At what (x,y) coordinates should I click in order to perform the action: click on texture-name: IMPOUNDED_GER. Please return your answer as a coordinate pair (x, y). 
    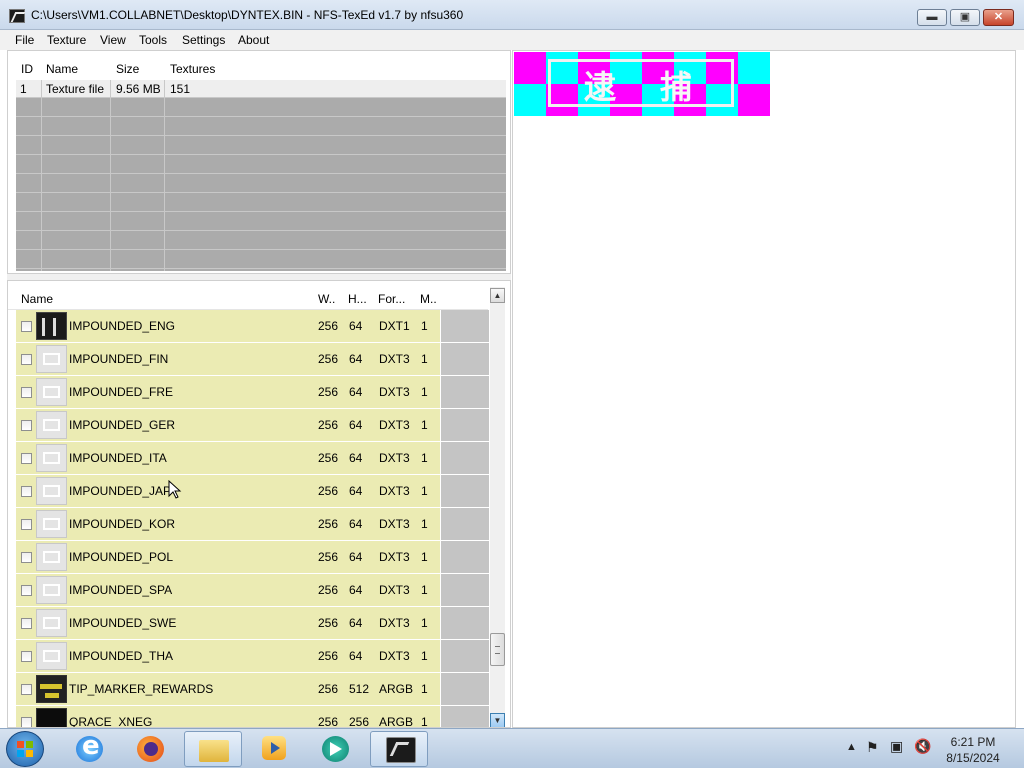
    Looking at the image, I should click on (122, 425).